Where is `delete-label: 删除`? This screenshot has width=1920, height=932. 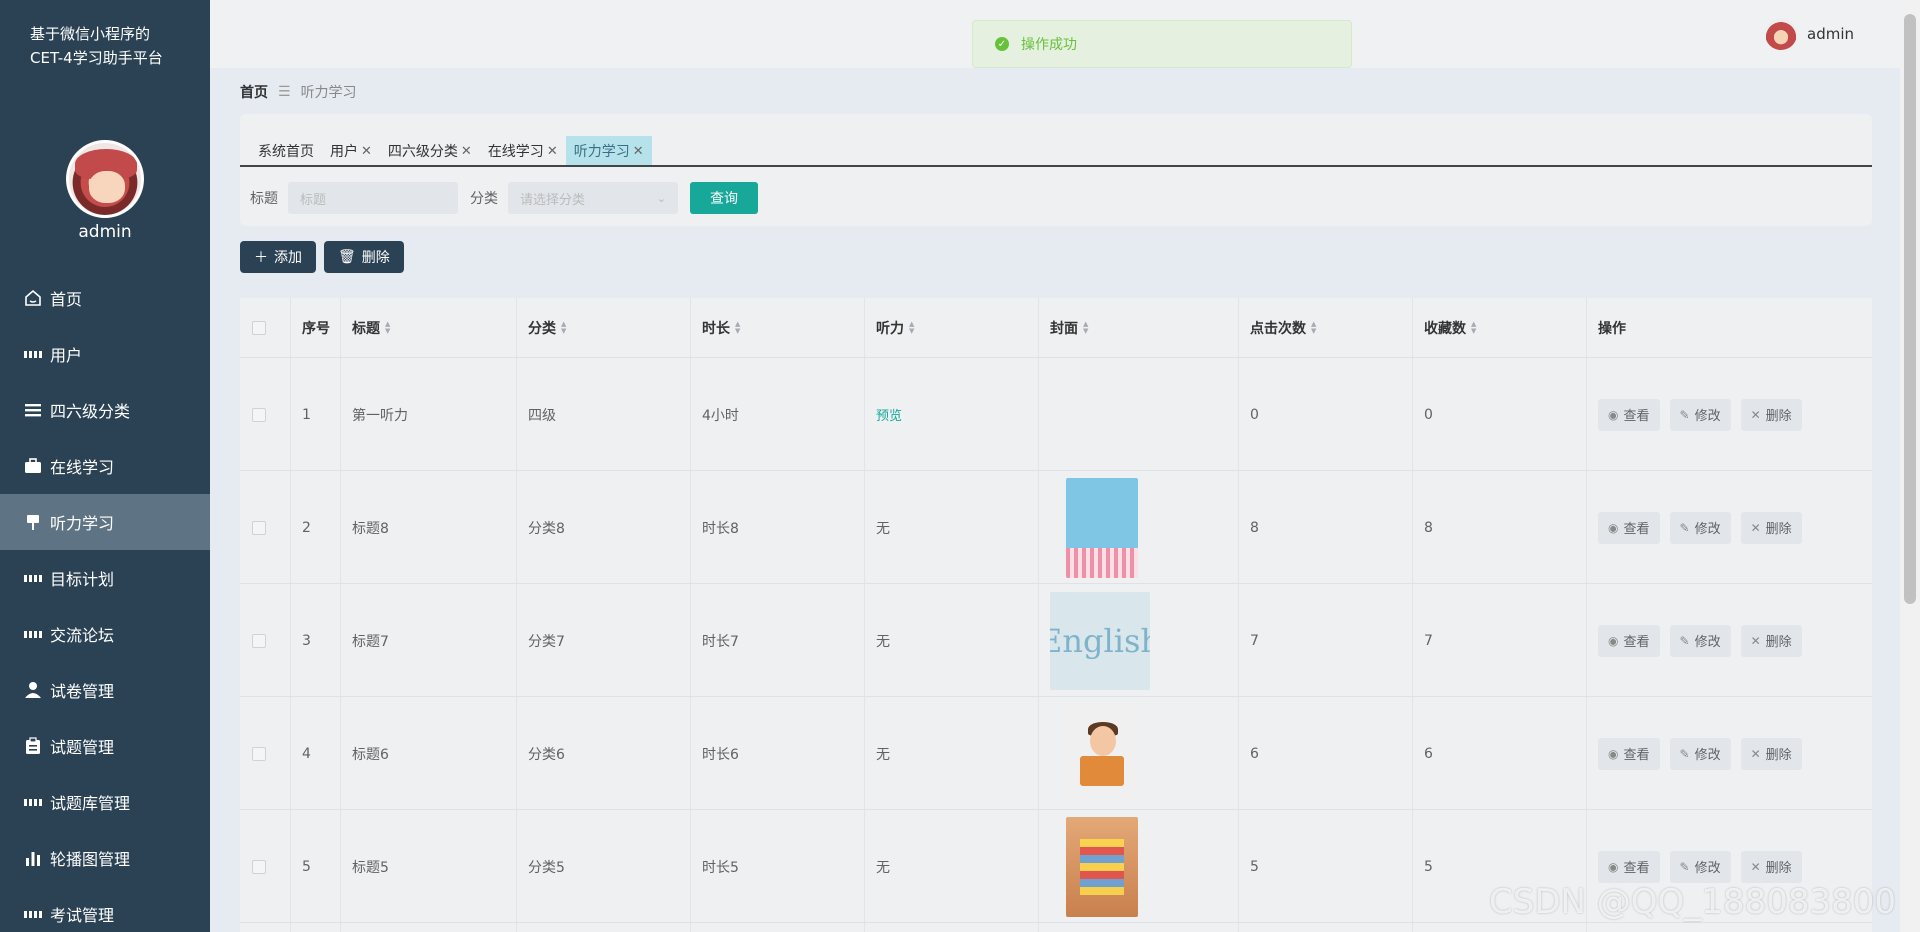
delete-label: 删除 is located at coordinates (375, 258).